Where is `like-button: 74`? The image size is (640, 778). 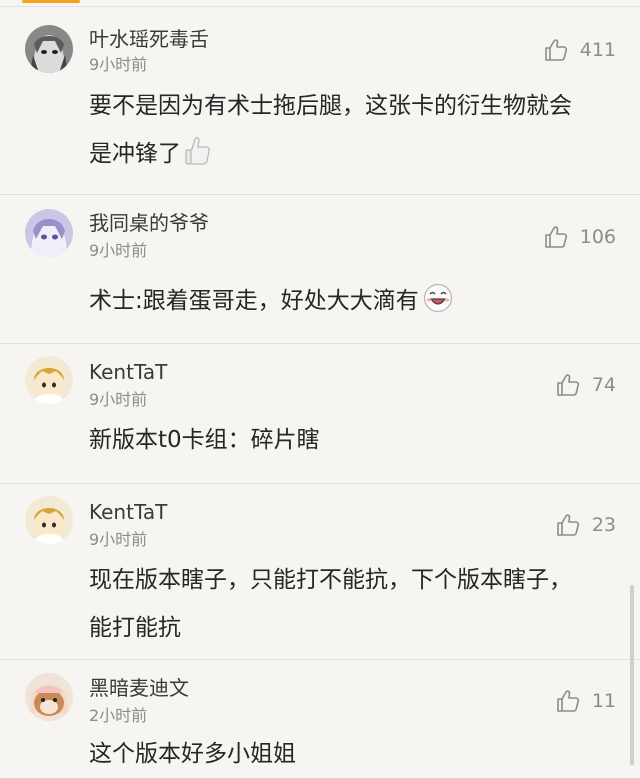
like-button: 74 is located at coordinates (586, 385).